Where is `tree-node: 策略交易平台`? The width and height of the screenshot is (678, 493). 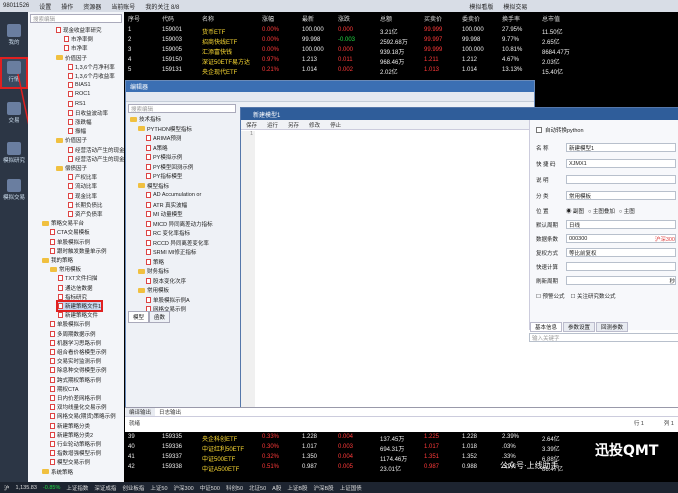
tree-node: 策略交易平台 is located at coordinates (63, 223).